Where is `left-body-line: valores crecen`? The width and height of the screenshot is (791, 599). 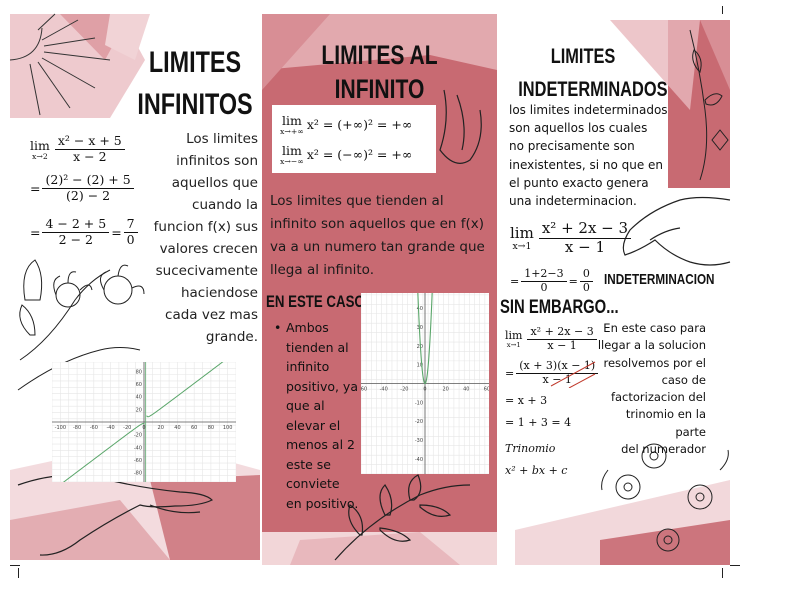
left-body-line: valores crecen is located at coordinates (208, 249).